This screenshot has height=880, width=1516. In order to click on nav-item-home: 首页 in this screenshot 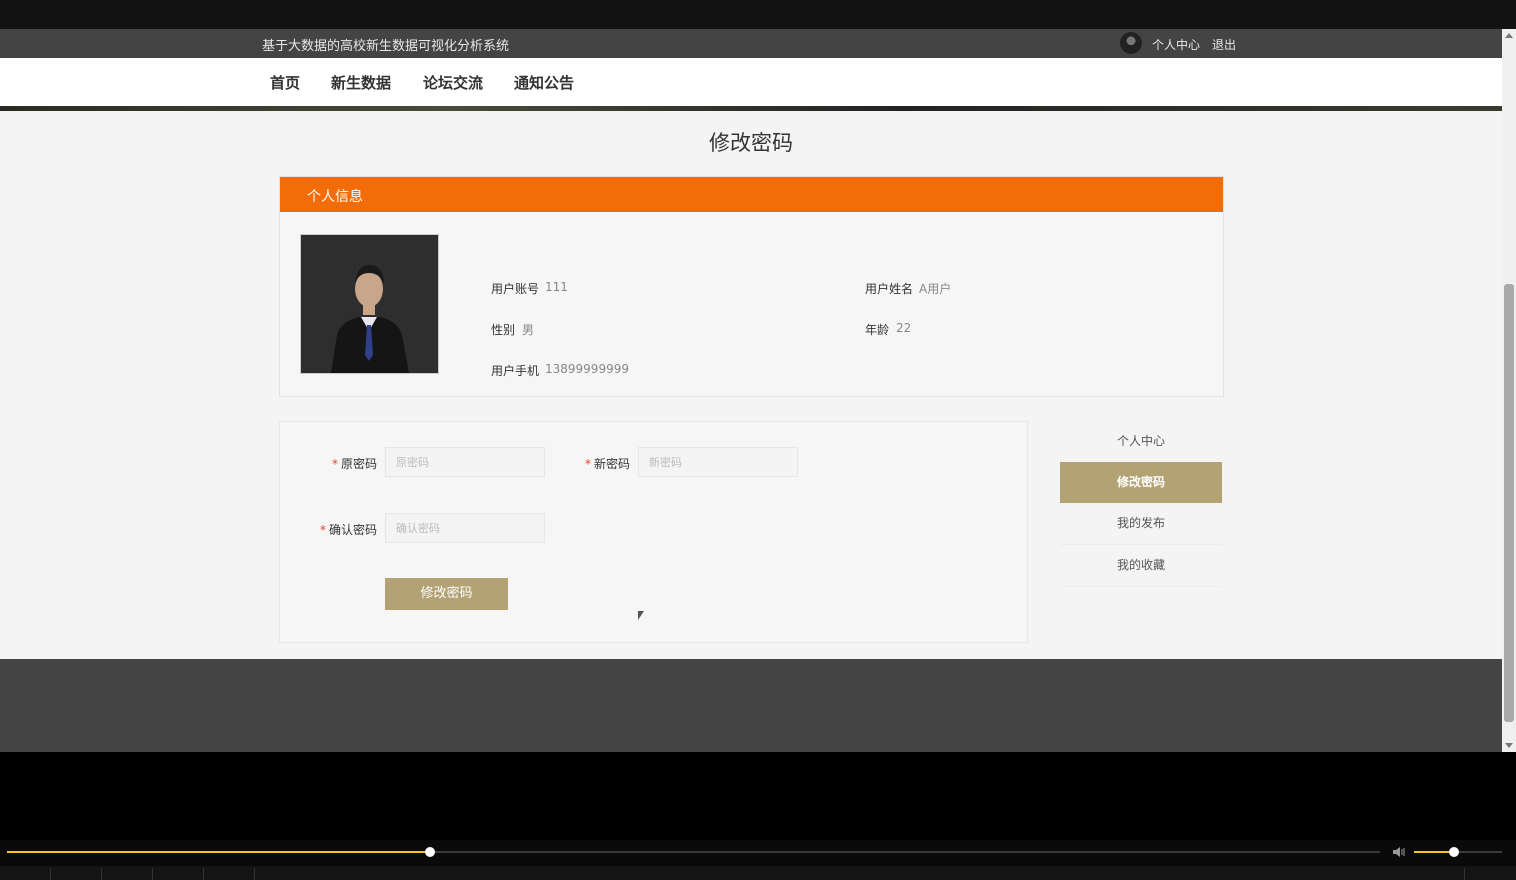, I will do `click(285, 82)`.